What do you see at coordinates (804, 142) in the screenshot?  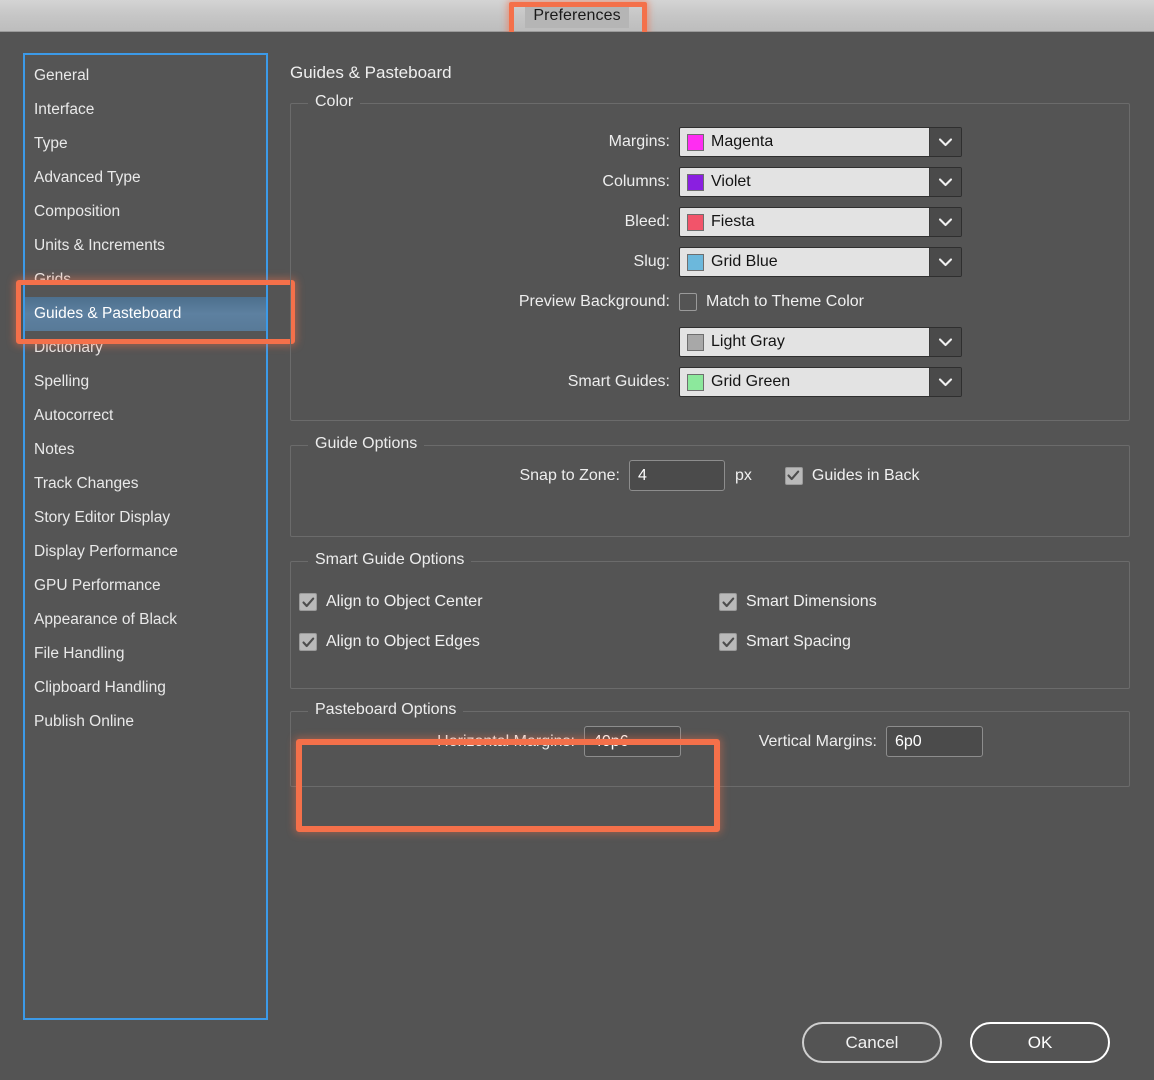 I see `margins-dropdown-face: Magenta` at bounding box center [804, 142].